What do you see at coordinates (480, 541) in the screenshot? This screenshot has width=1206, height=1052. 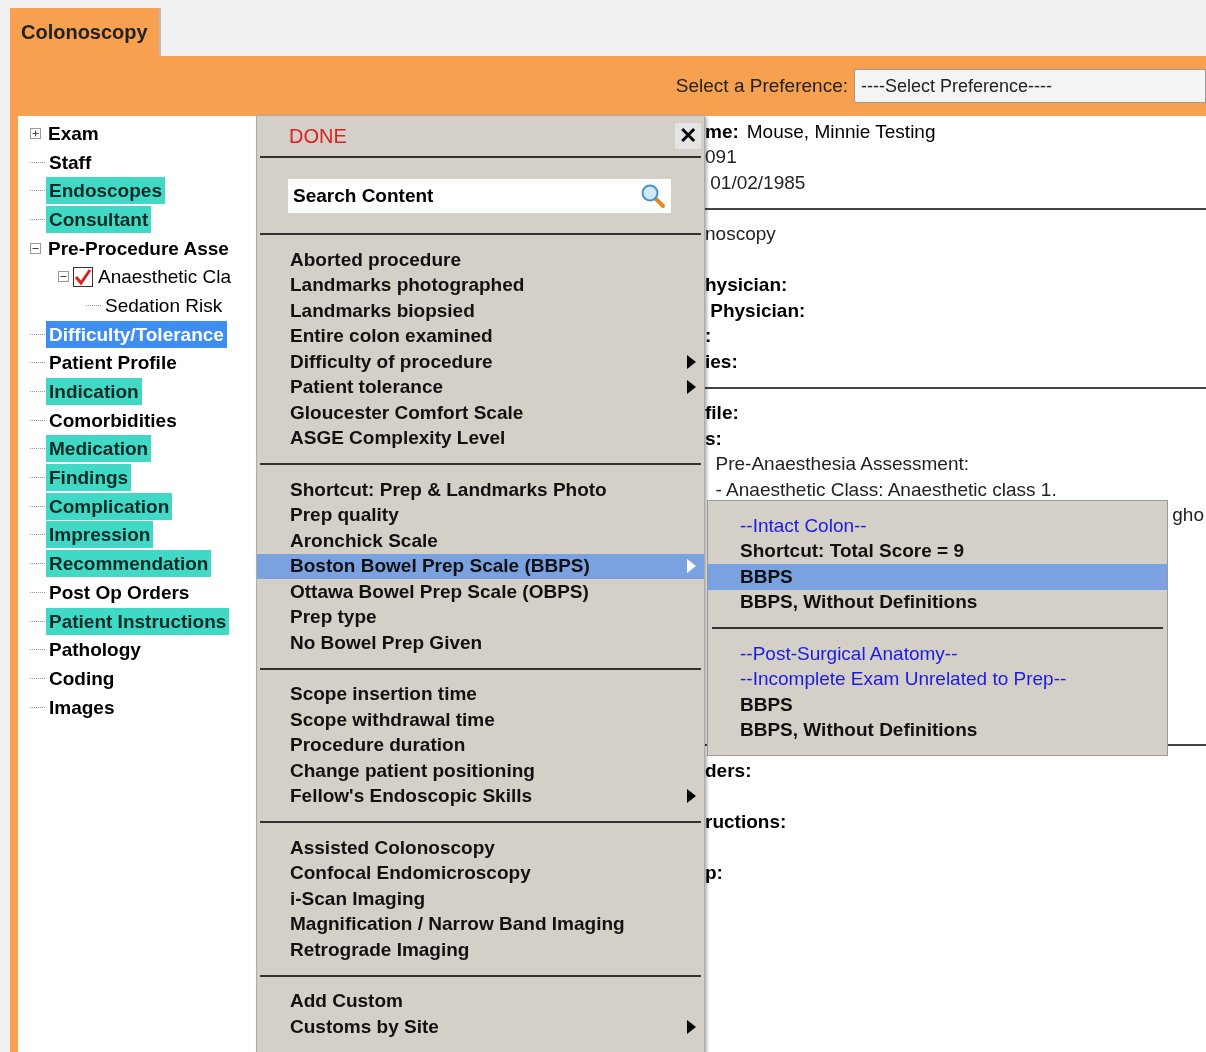 I see `menu-item: Aronchick Scale` at bounding box center [480, 541].